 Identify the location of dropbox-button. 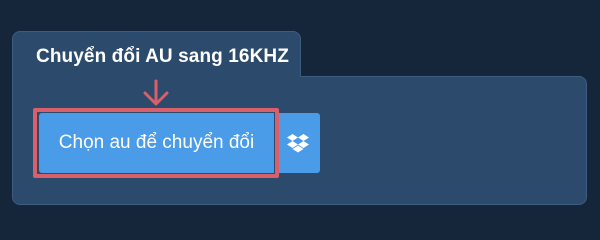
(298, 143).